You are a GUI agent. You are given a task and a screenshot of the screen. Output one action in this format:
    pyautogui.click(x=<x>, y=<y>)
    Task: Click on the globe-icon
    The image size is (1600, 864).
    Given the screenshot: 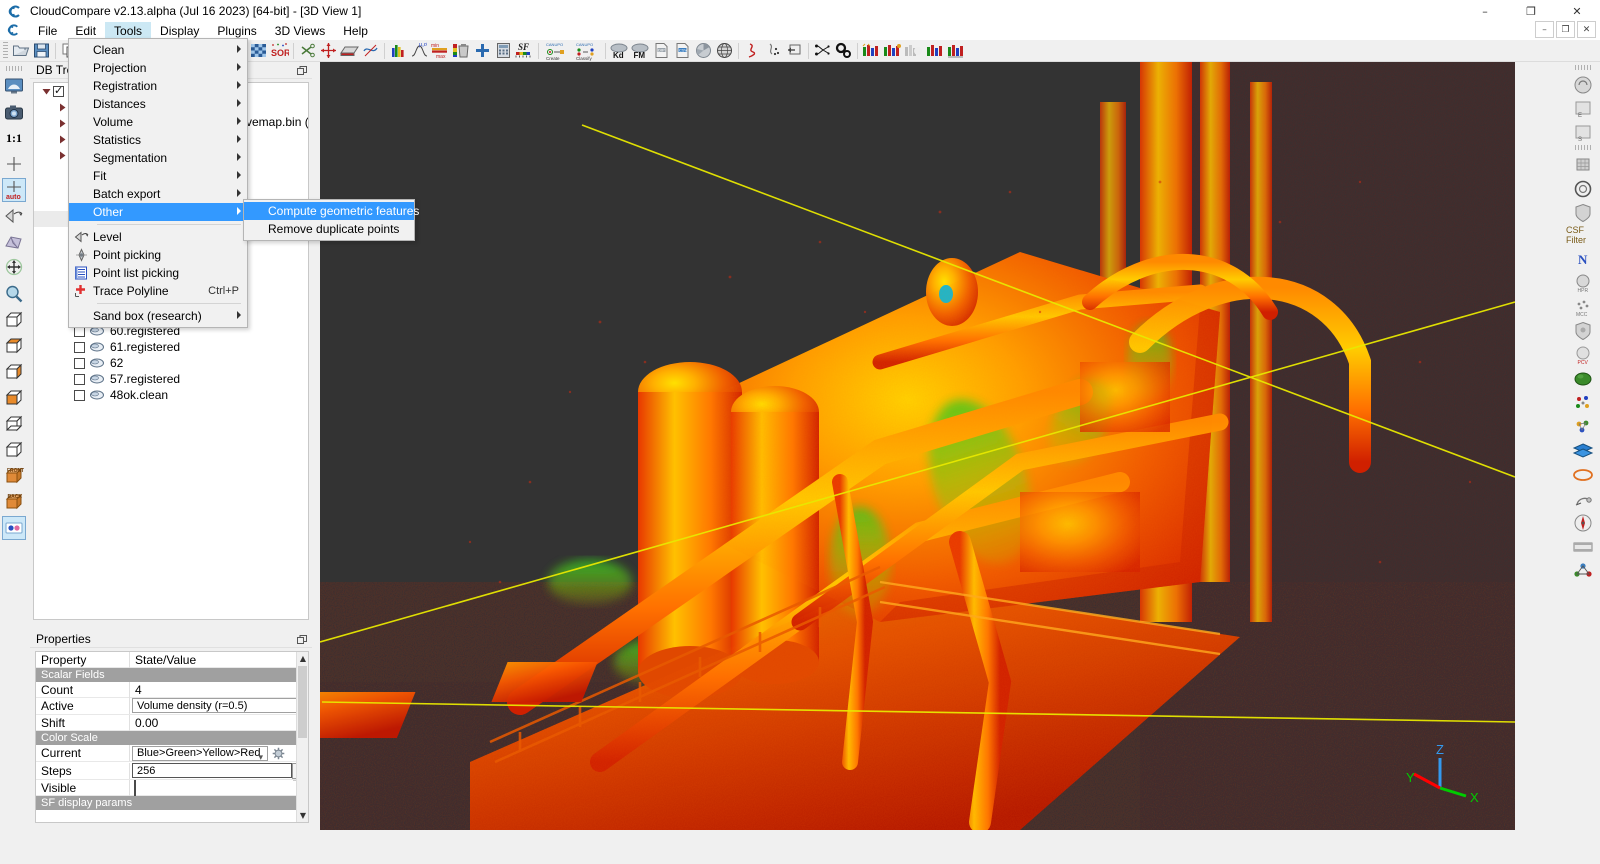 What is the action you would take?
    pyautogui.click(x=724, y=51)
    